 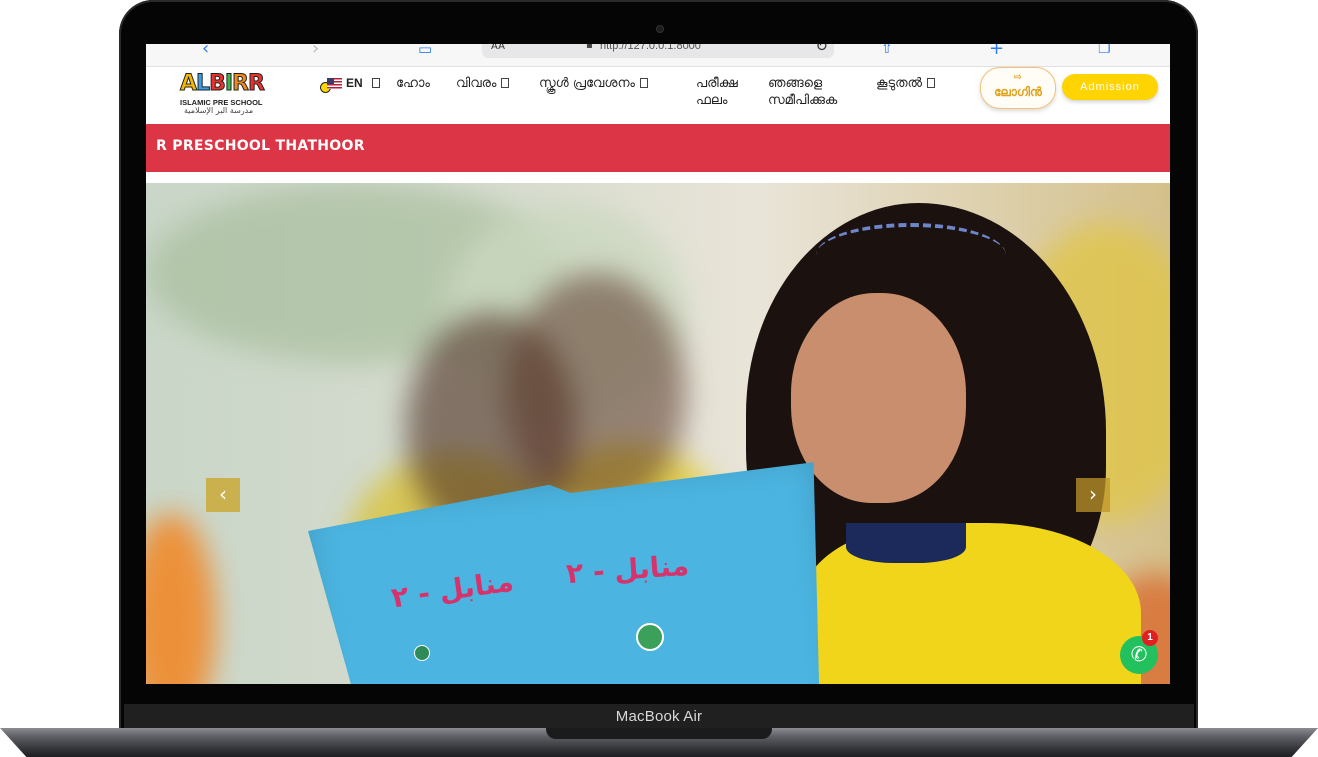 What do you see at coordinates (899, 83) in the screenshot?
I see `nav-more-label: കൂടുതൽ` at bounding box center [899, 83].